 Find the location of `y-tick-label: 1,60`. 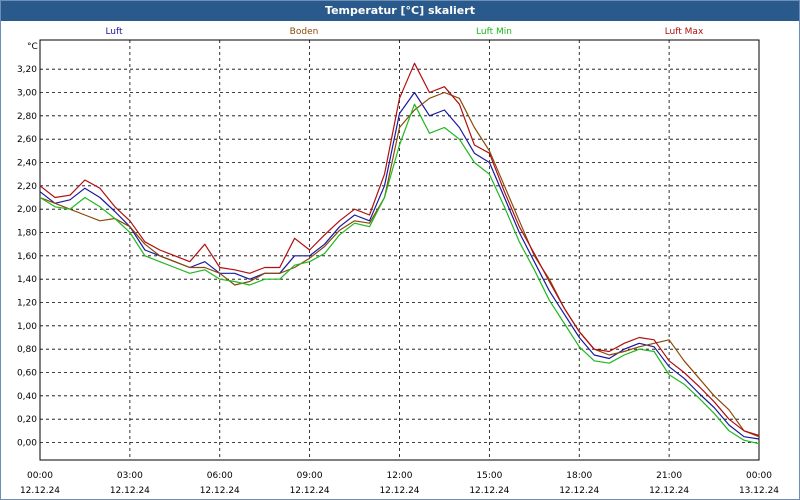

y-tick-label: 1,60 is located at coordinates (27, 257).